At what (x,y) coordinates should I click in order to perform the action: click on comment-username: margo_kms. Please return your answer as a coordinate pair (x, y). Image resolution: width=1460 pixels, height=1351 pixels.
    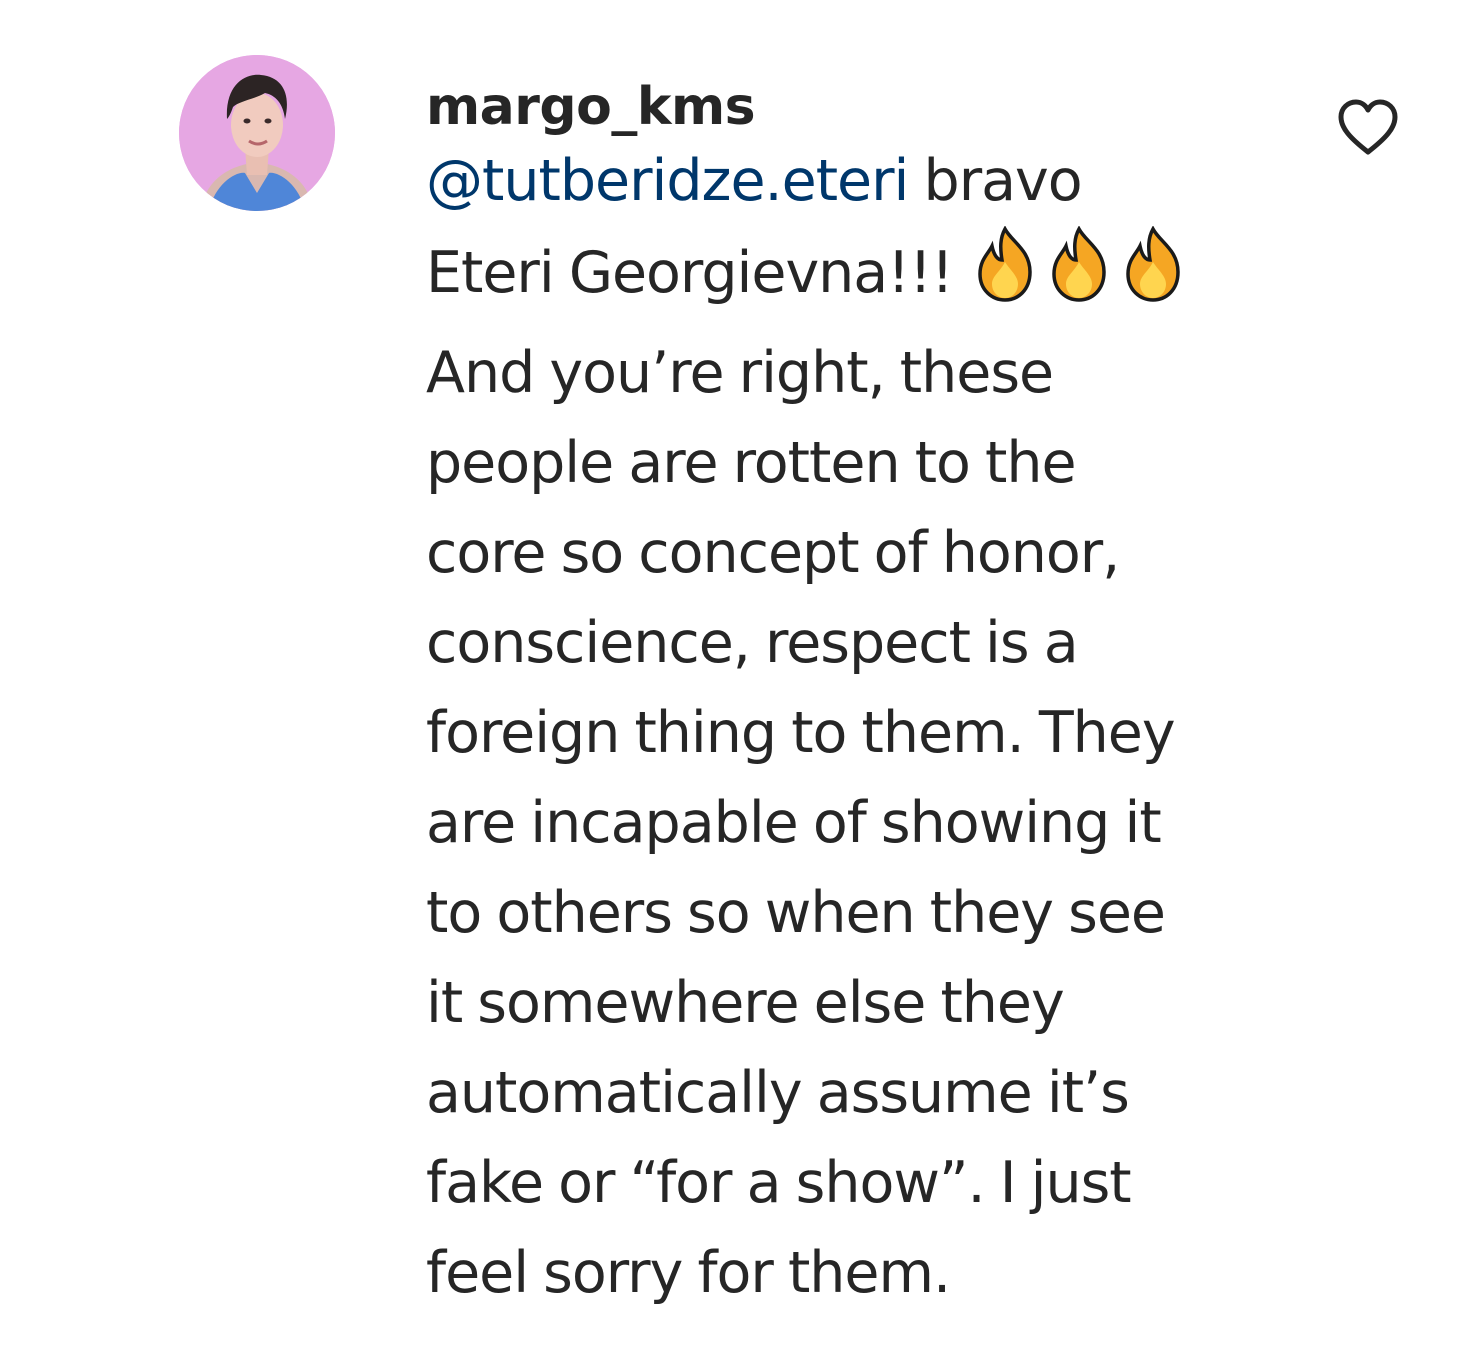
    Looking at the image, I should click on (846, 107).